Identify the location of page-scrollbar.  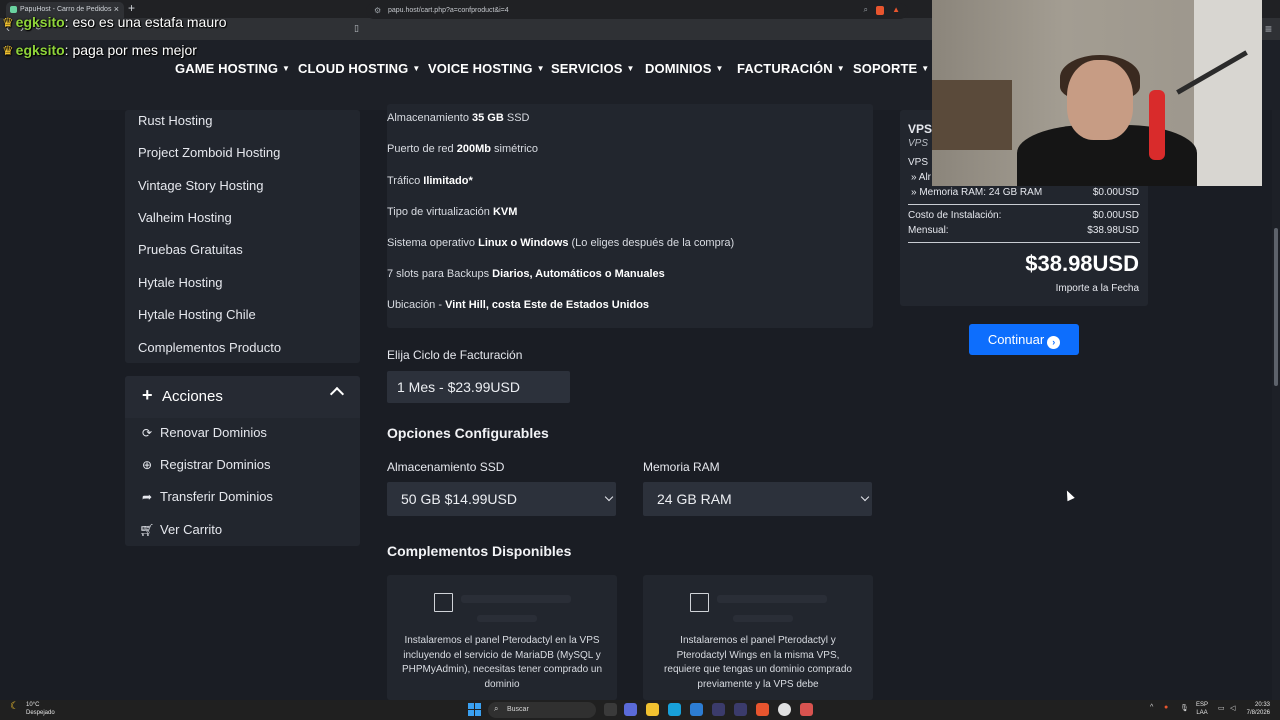
(1276, 370).